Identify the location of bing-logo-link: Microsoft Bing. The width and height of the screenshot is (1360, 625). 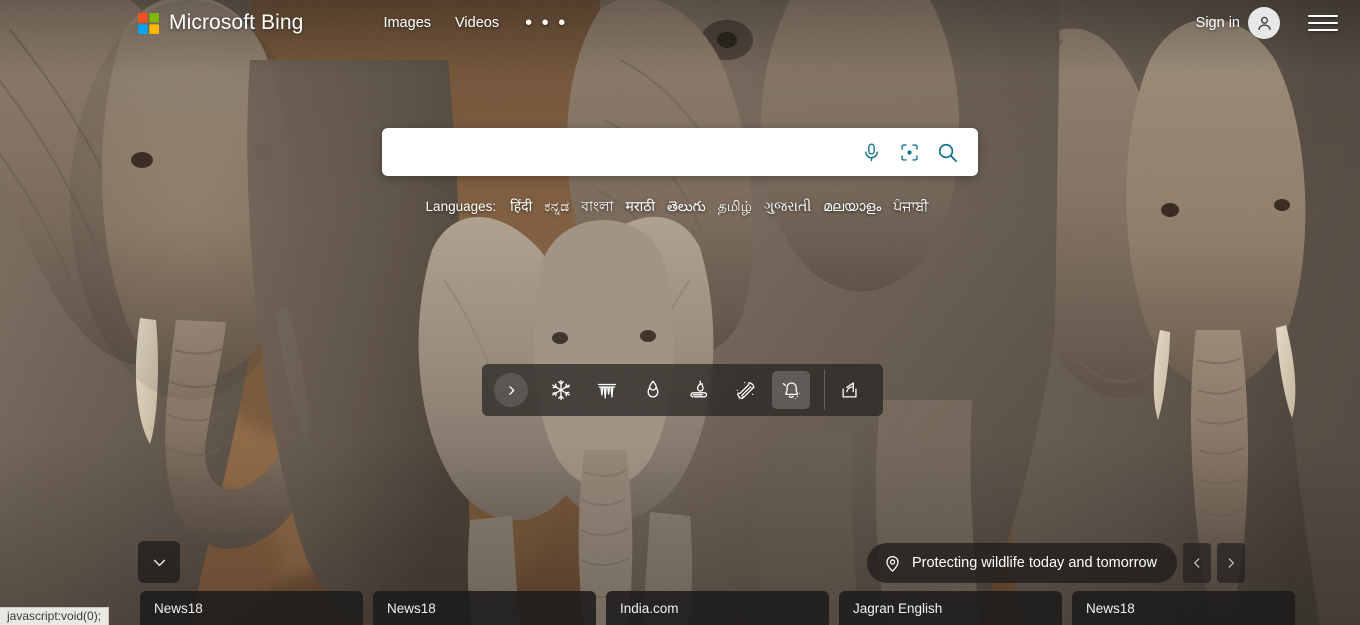
(220, 23).